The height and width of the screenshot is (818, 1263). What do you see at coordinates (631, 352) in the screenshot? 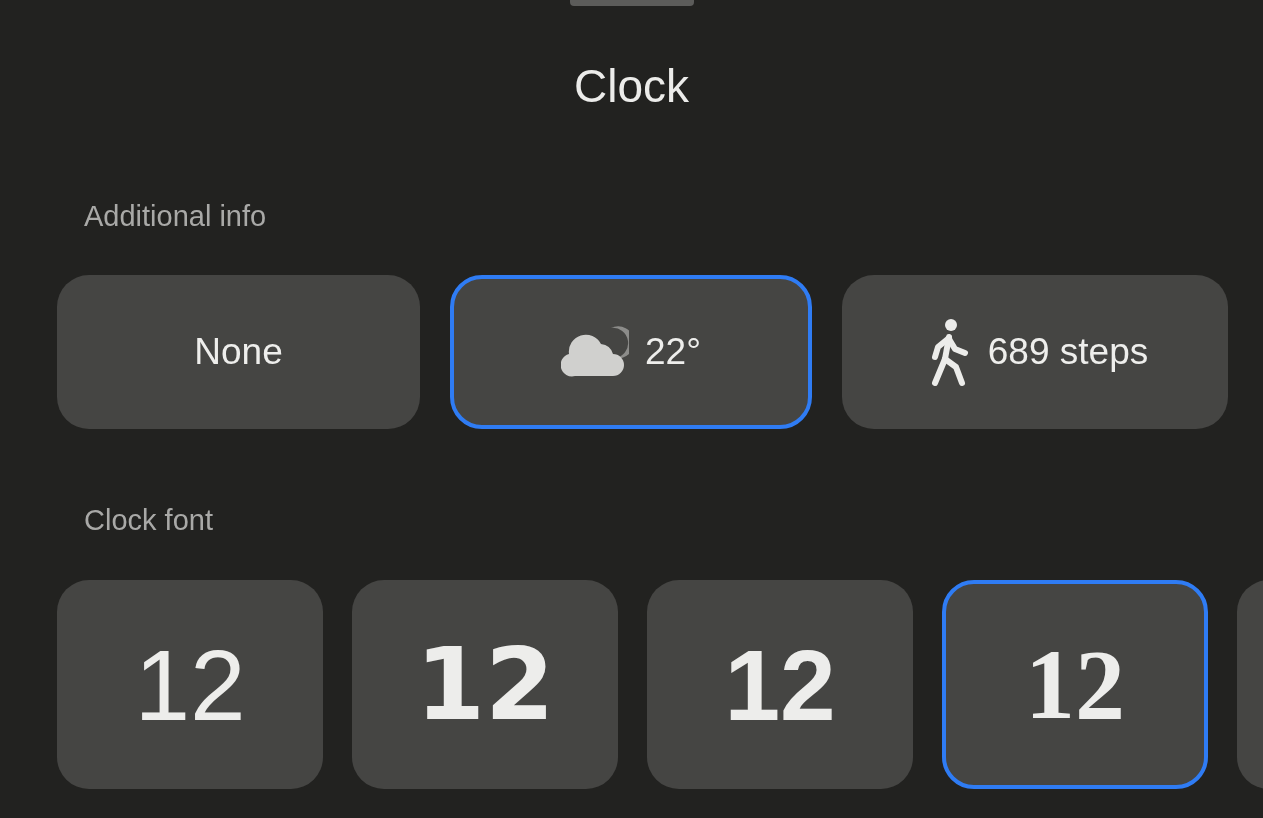
I see `info-option: 22°` at bounding box center [631, 352].